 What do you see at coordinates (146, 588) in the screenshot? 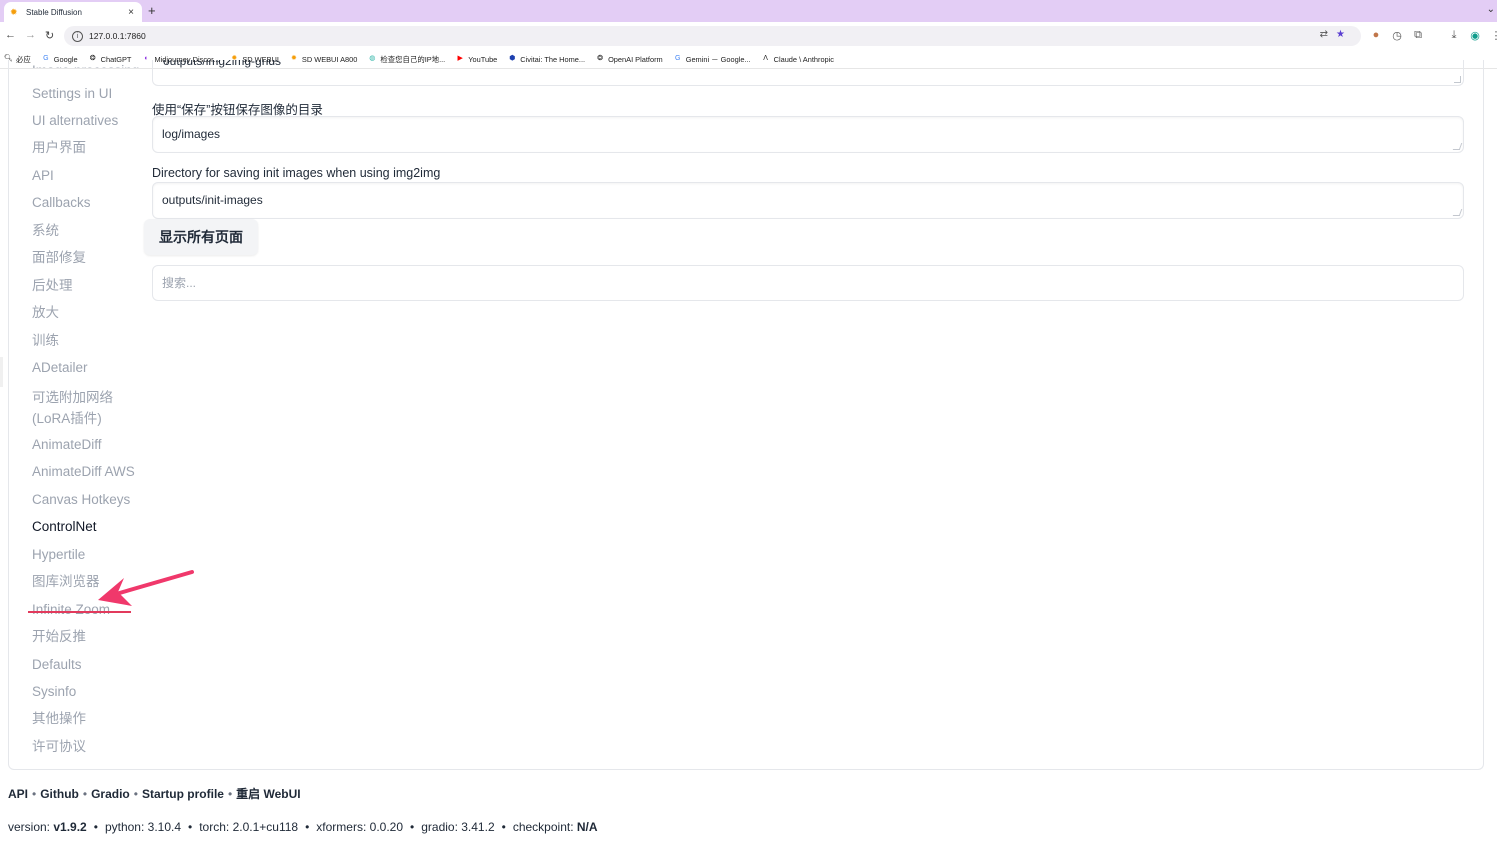
I see `annotation-arrow` at bounding box center [146, 588].